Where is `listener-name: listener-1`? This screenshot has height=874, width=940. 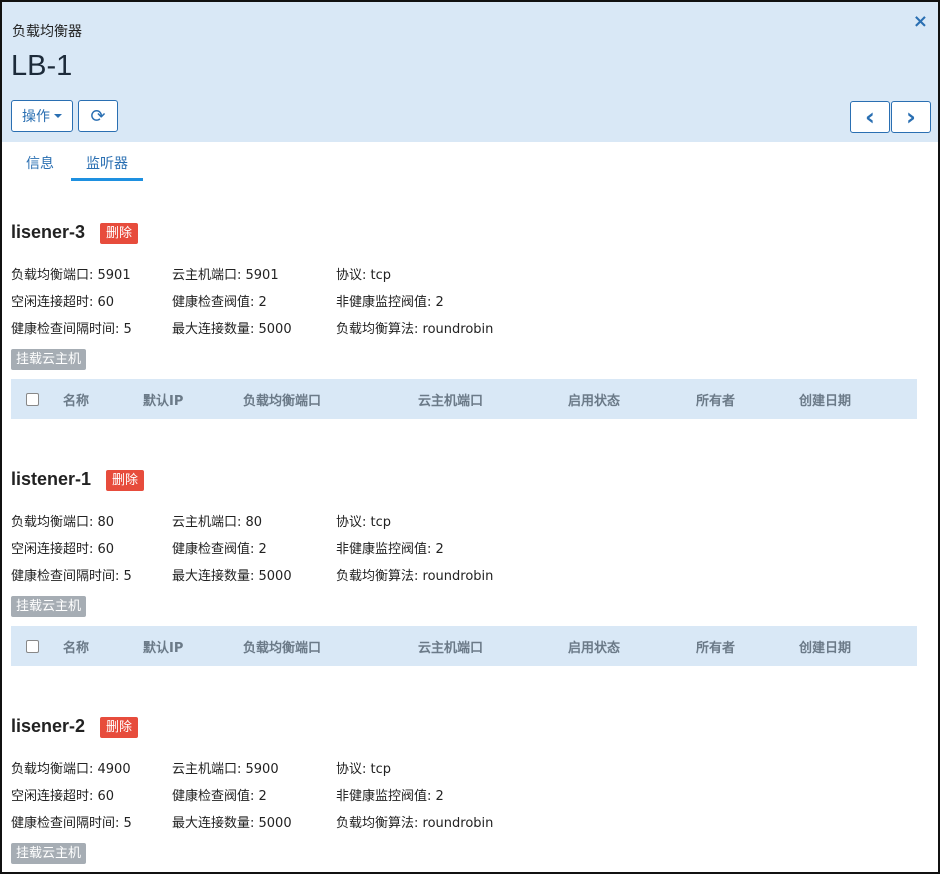 listener-name: listener-1 is located at coordinates (51, 479).